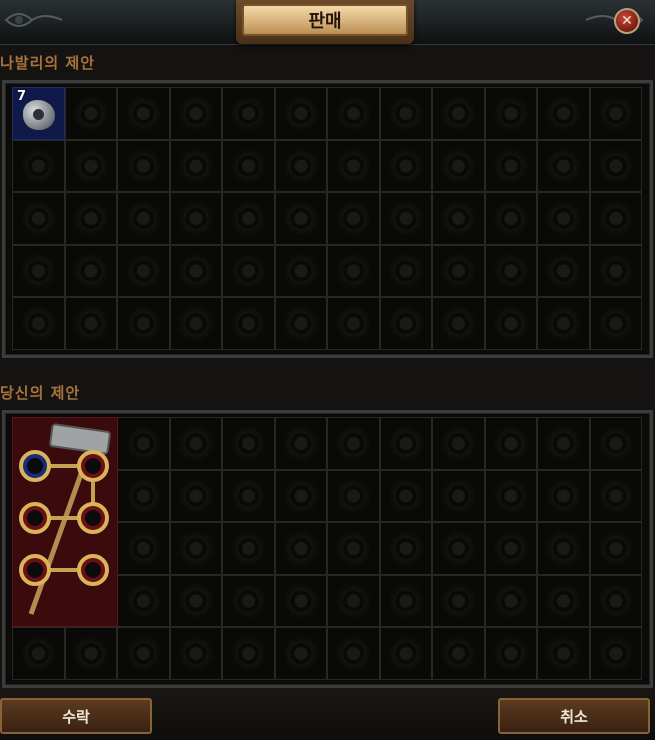 This screenshot has width=655, height=740. What do you see at coordinates (574, 716) in the screenshot?
I see `cancel-button: 취소` at bounding box center [574, 716].